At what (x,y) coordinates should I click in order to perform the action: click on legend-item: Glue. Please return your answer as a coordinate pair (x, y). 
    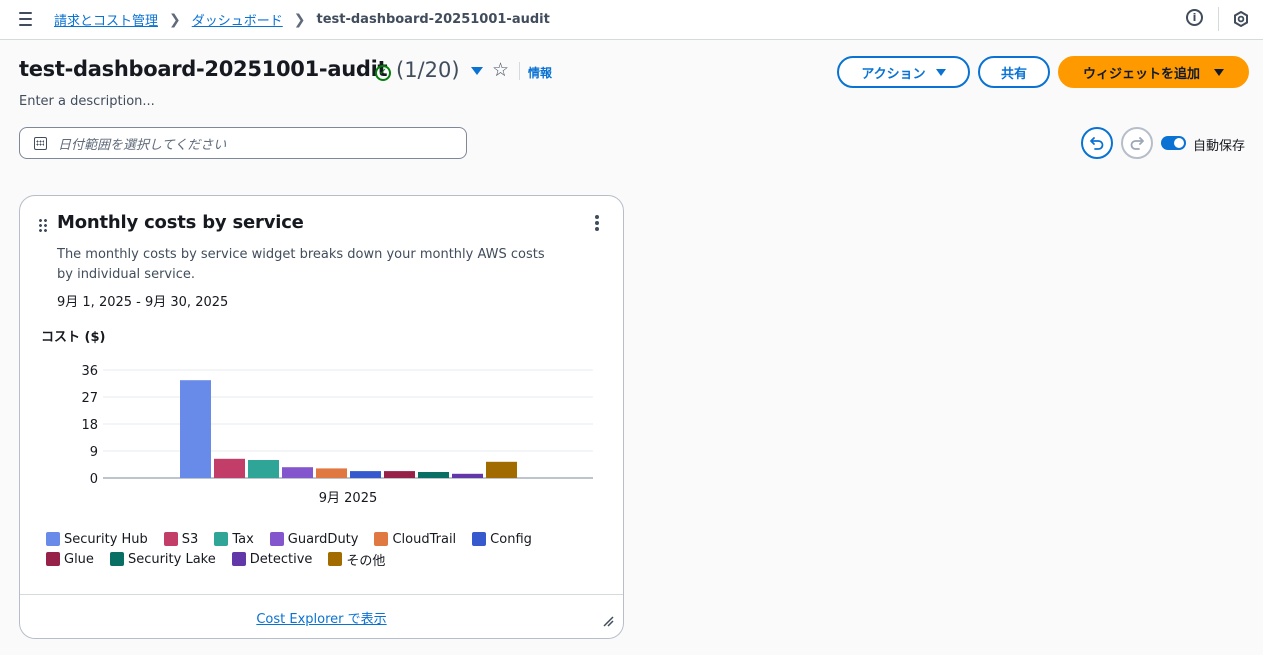
    Looking at the image, I should click on (70, 559).